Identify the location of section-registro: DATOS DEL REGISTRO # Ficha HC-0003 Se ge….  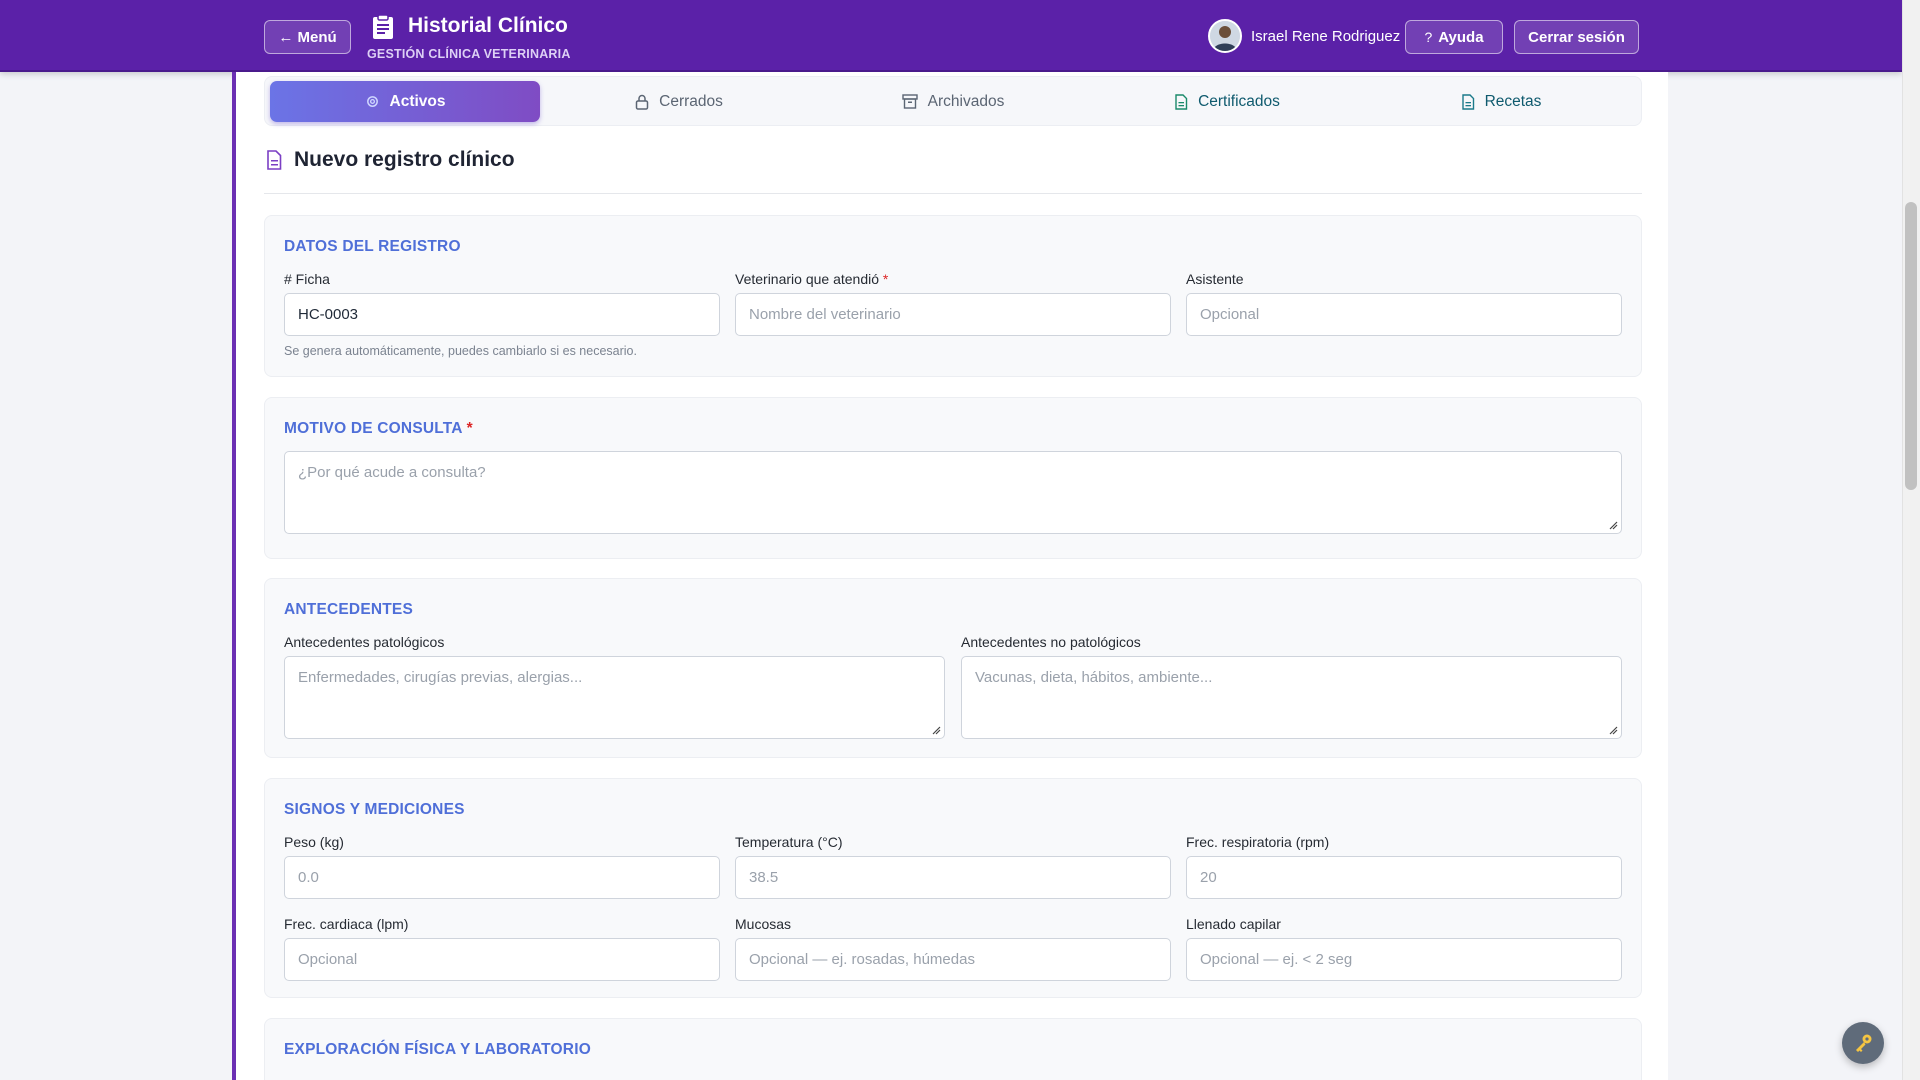
(953, 296).